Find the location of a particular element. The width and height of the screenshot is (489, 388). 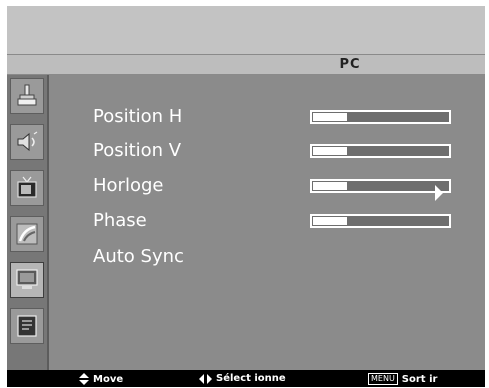

up-down-arrow-icon is located at coordinates (84, 379).